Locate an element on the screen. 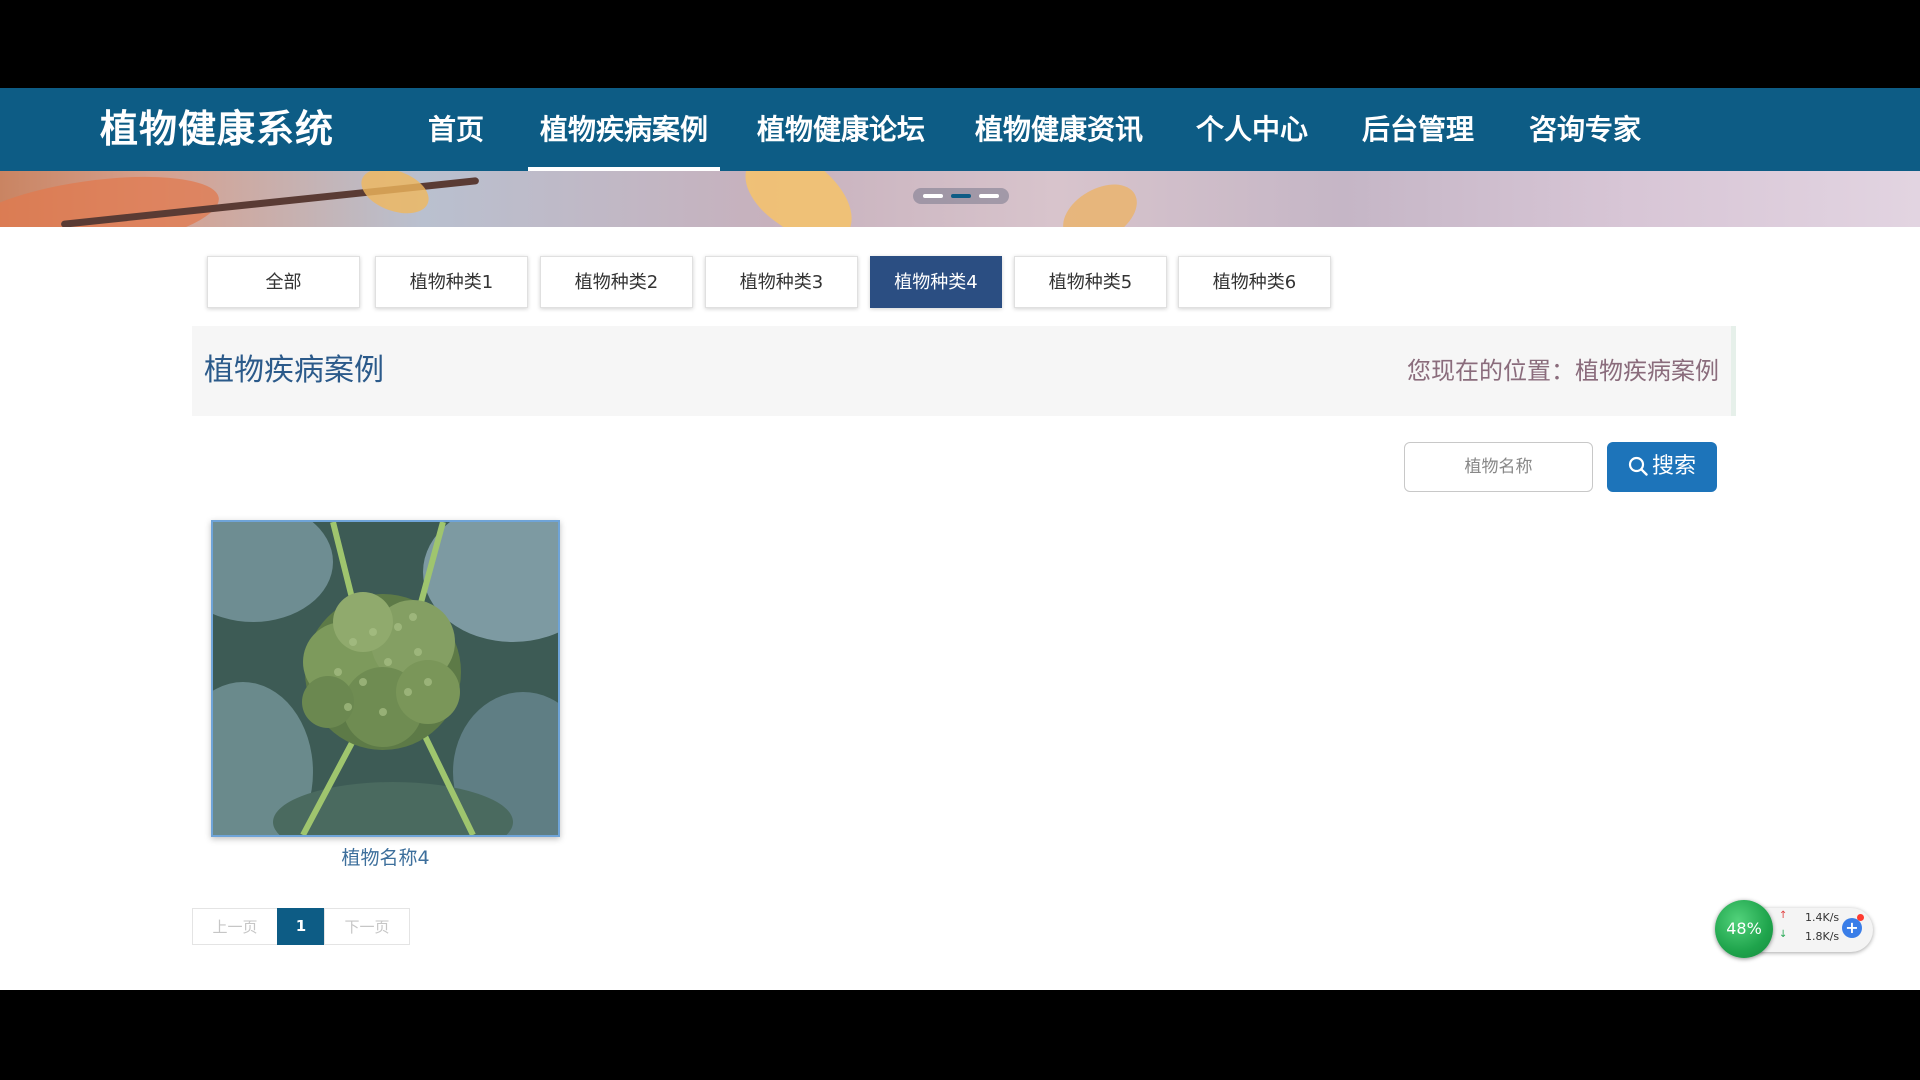  network-speed-widget: 48% ↑ 1.4K/s ↓ 1.8K/s + is located at coordinates (1795, 929).